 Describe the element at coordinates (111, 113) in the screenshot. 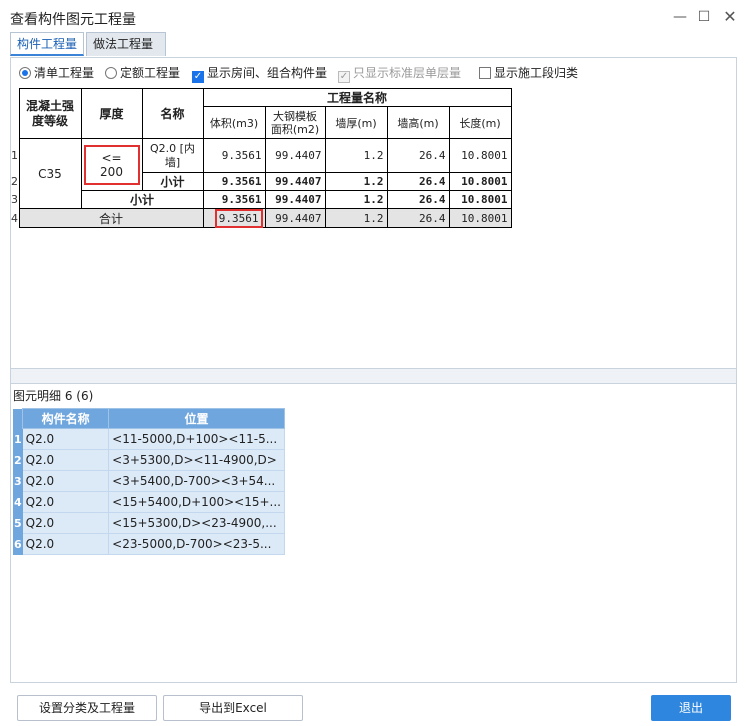

I see `header-thickness: 厚度` at that location.